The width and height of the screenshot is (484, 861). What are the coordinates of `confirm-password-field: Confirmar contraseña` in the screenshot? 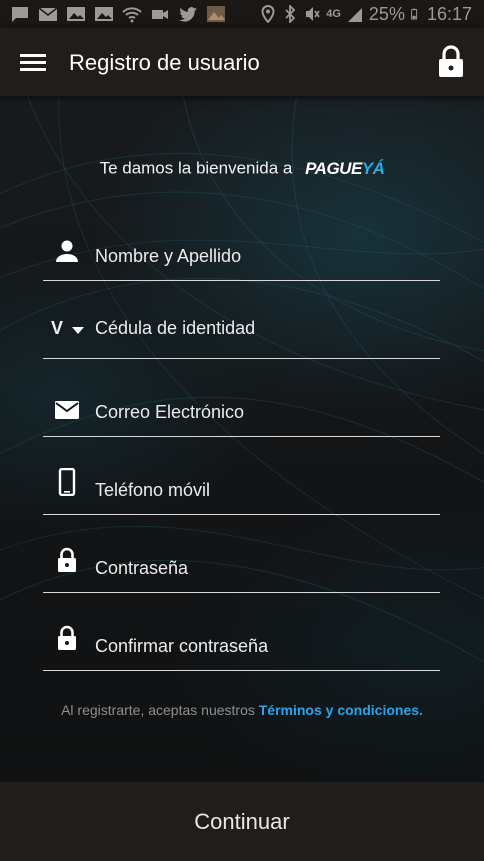 It's located at (241, 646).